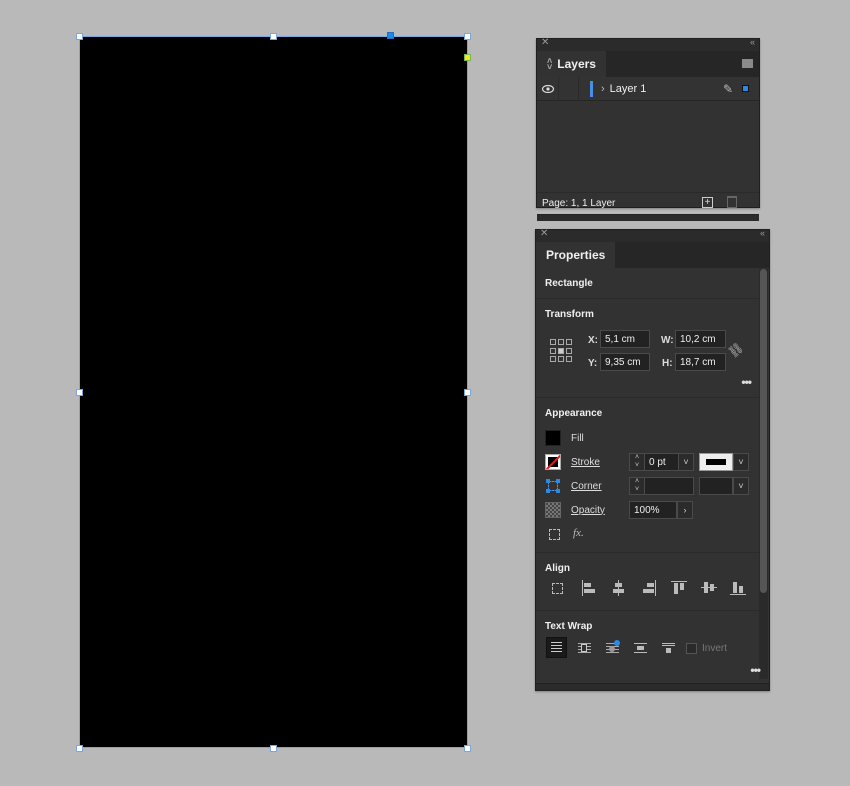 The image size is (850, 786). I want to click on layer-row: › Layer 1 ✎, so click(648, 88).